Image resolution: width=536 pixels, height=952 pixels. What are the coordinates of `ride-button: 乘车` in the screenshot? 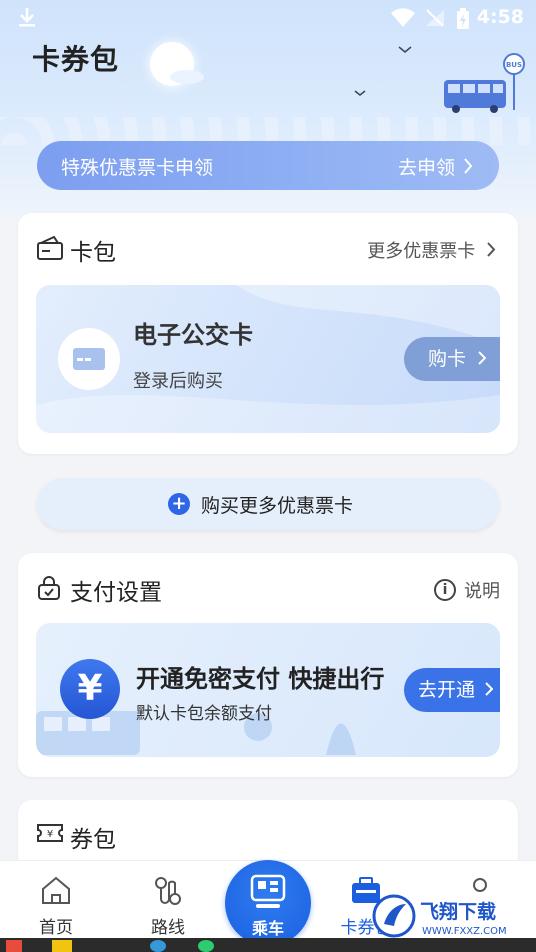 It's located at (268, 903).